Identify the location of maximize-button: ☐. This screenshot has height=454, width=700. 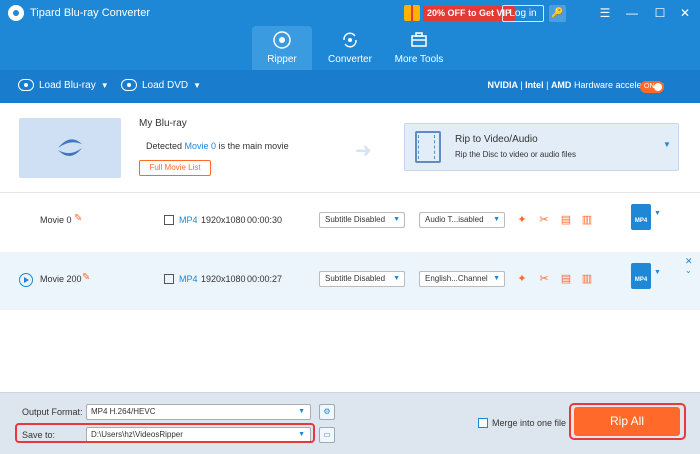
(660, 13).